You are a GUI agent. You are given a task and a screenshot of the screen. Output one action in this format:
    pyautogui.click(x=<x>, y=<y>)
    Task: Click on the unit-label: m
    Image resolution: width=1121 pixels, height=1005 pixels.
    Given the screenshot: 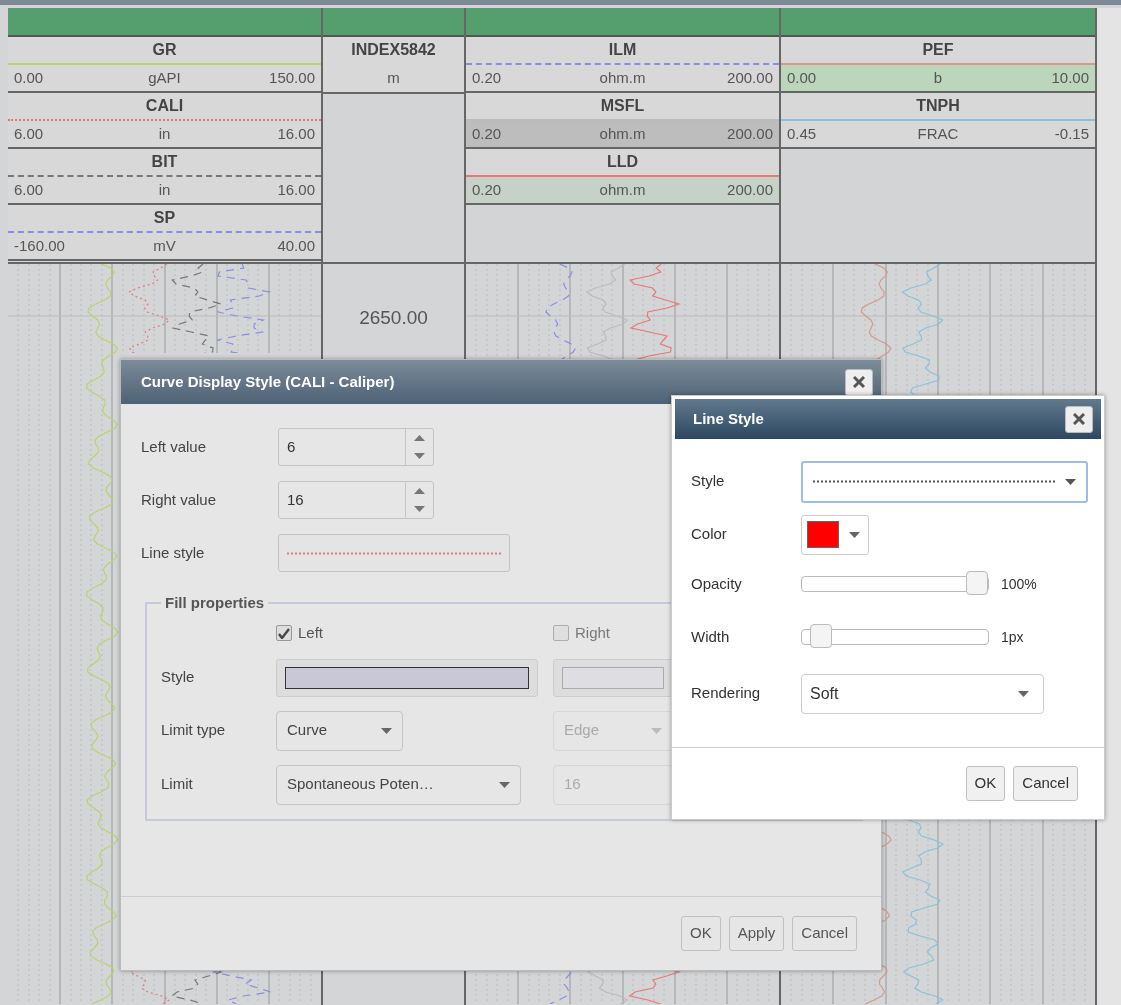 What is the action you would take?
    pyautogui.click(x=393, y=77)
    